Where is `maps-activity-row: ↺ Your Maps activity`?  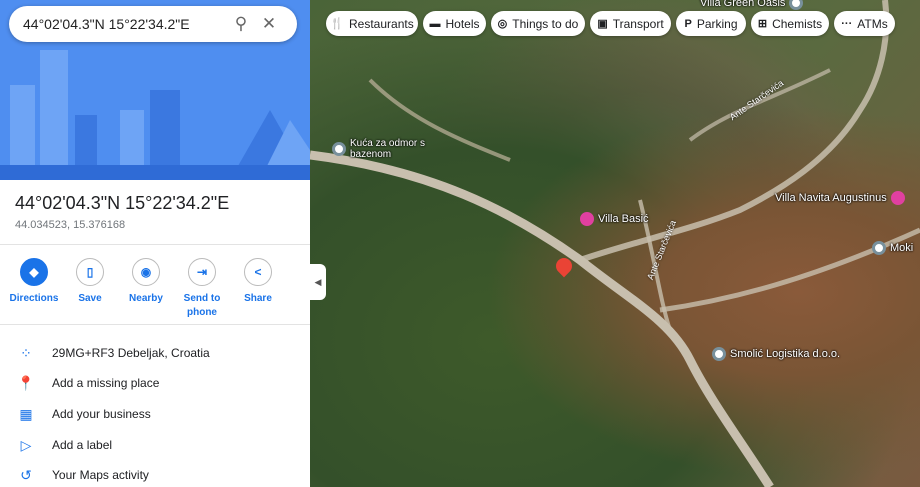 maps-activity-row: ↺ Your Maps activity is located at coordinates (155, 473).